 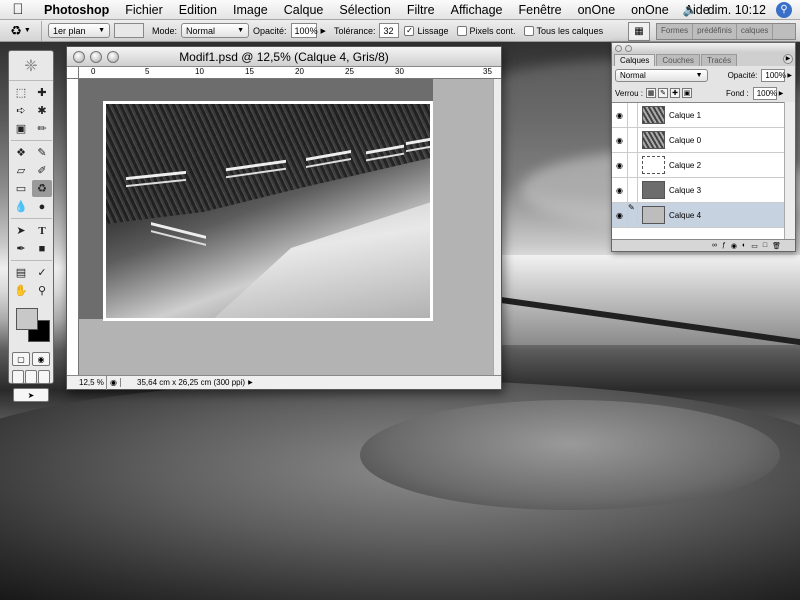 I want to click on path-selection-icon: ➤, so click(x=21, y=230).